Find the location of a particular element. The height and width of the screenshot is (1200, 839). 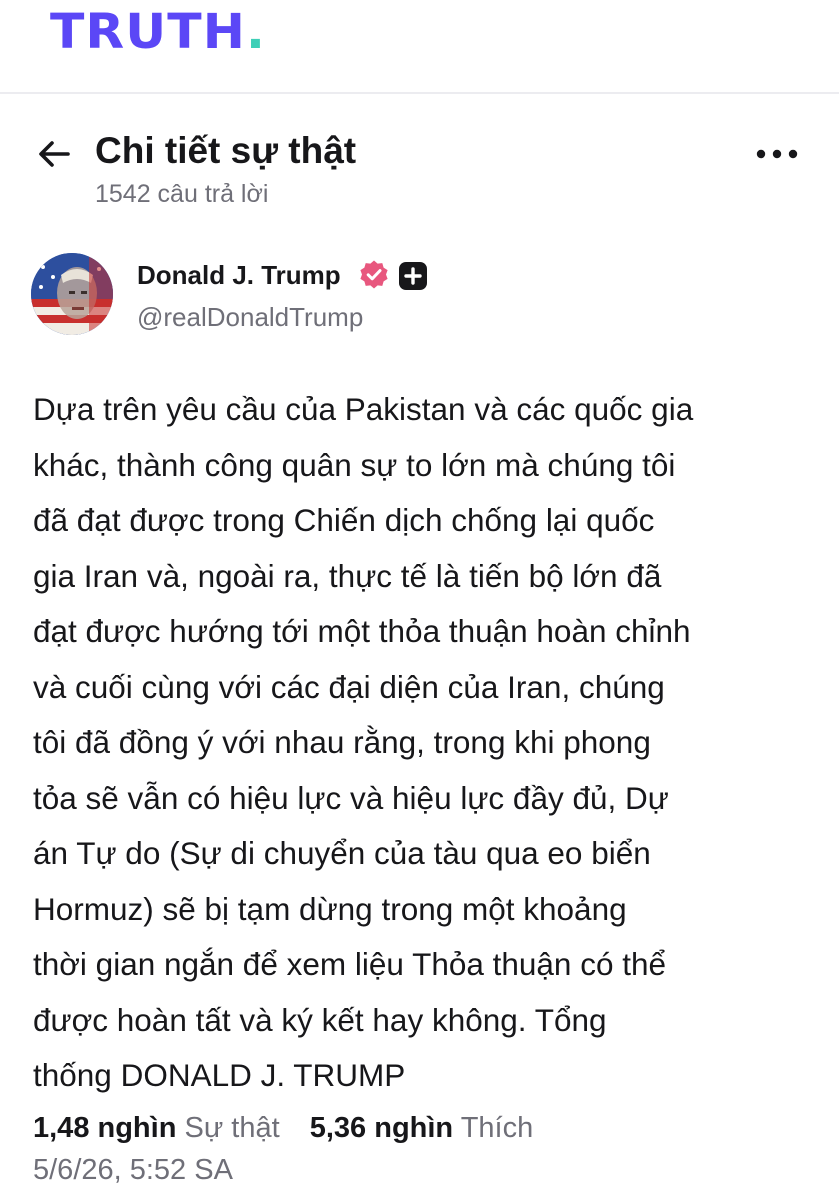

plus-badge-icon is located at coordinates (413, 276).